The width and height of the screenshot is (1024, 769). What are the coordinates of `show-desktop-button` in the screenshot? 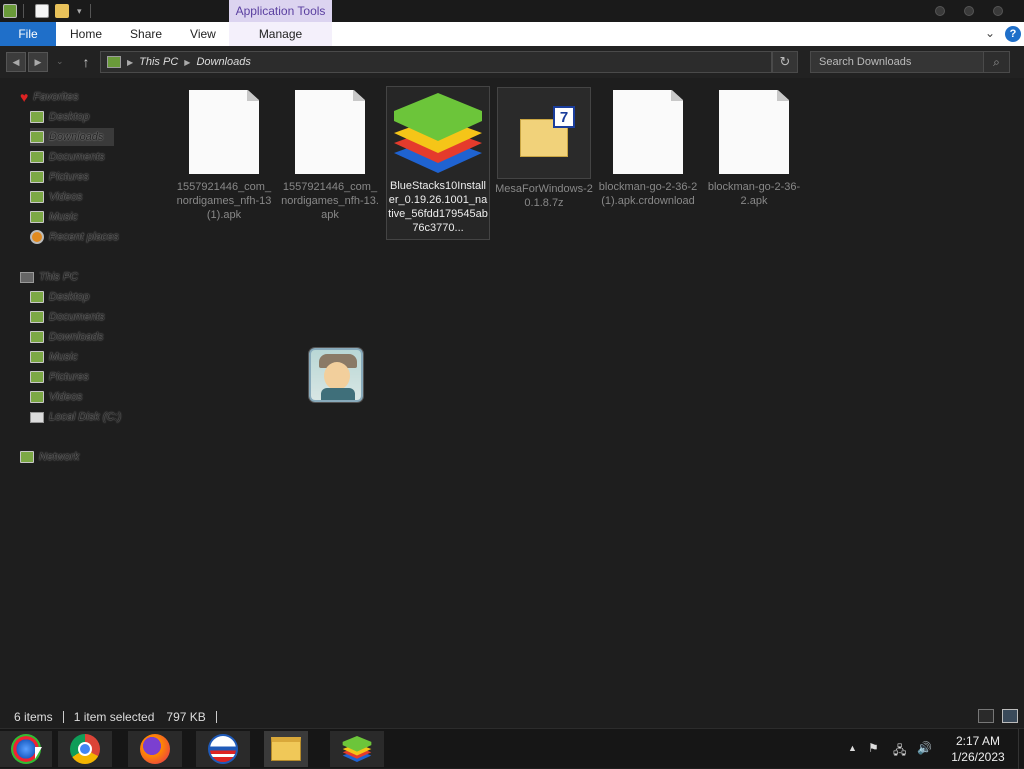 It's located at (1021, 749).